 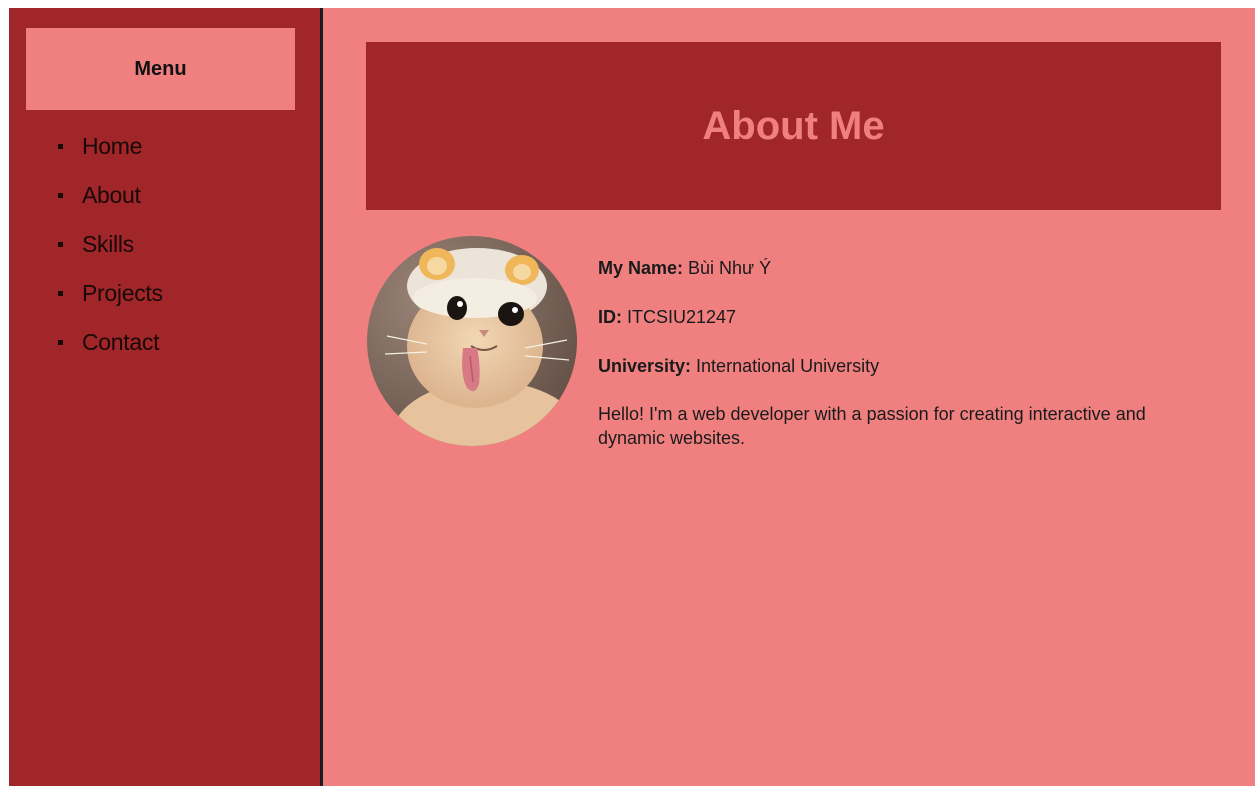 What do you see at coordinates (679, 317) in the screenshot?
I see `id-value: ITCSIU21247` at bounding box center [679, 317].